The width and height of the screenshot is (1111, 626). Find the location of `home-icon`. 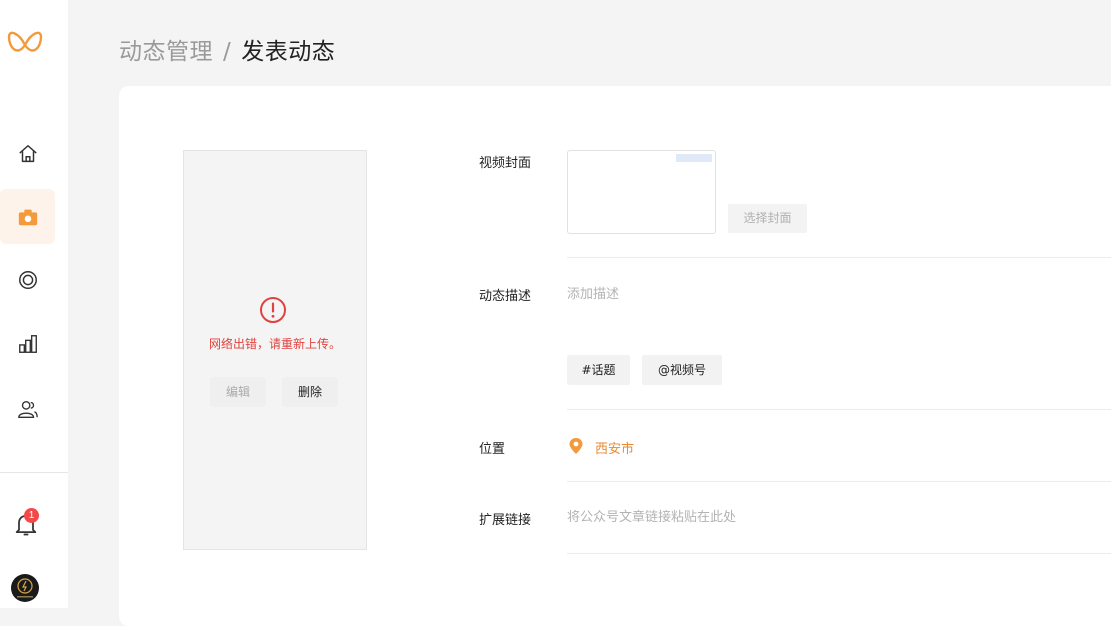

home-icon is located at coordinates (27, 153).